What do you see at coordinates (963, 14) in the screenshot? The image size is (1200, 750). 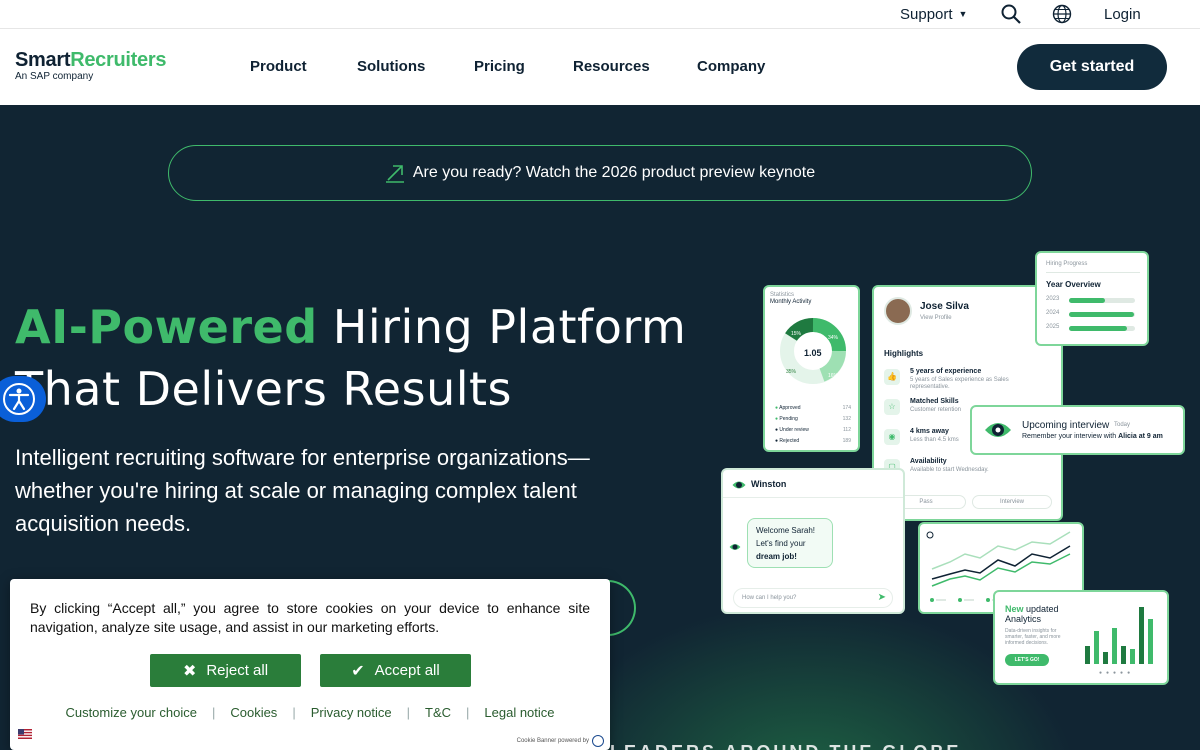 I see `caret-down-icon: ▼` at bounding box center [963, 14].